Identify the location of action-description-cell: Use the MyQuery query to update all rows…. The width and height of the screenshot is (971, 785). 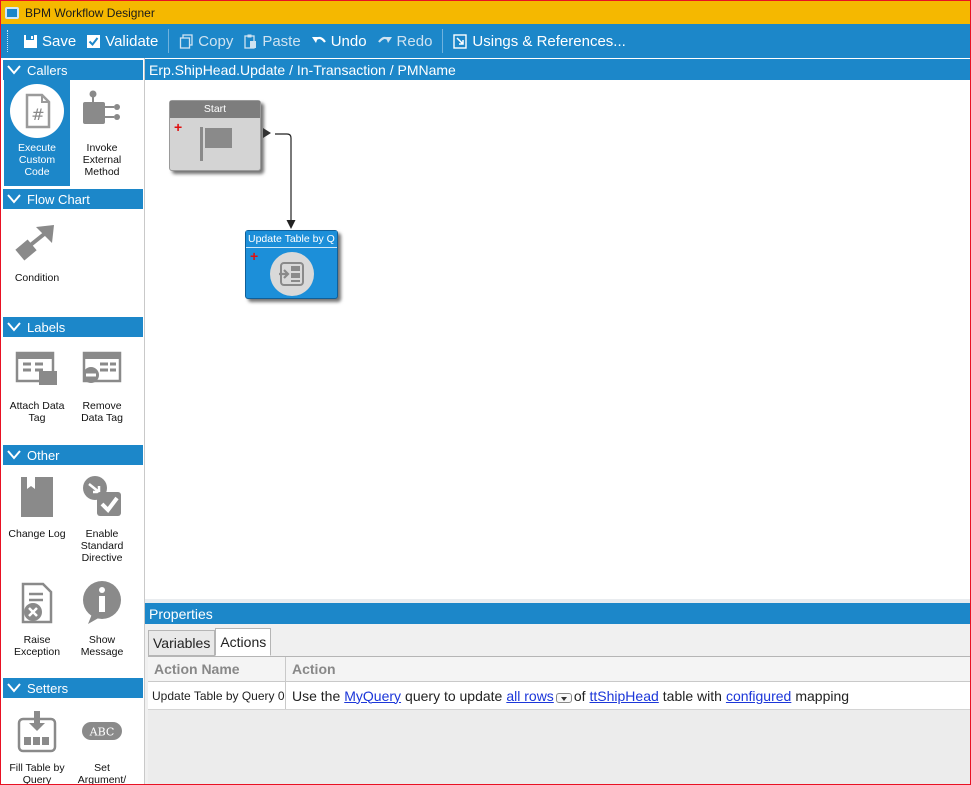
(567, 695).